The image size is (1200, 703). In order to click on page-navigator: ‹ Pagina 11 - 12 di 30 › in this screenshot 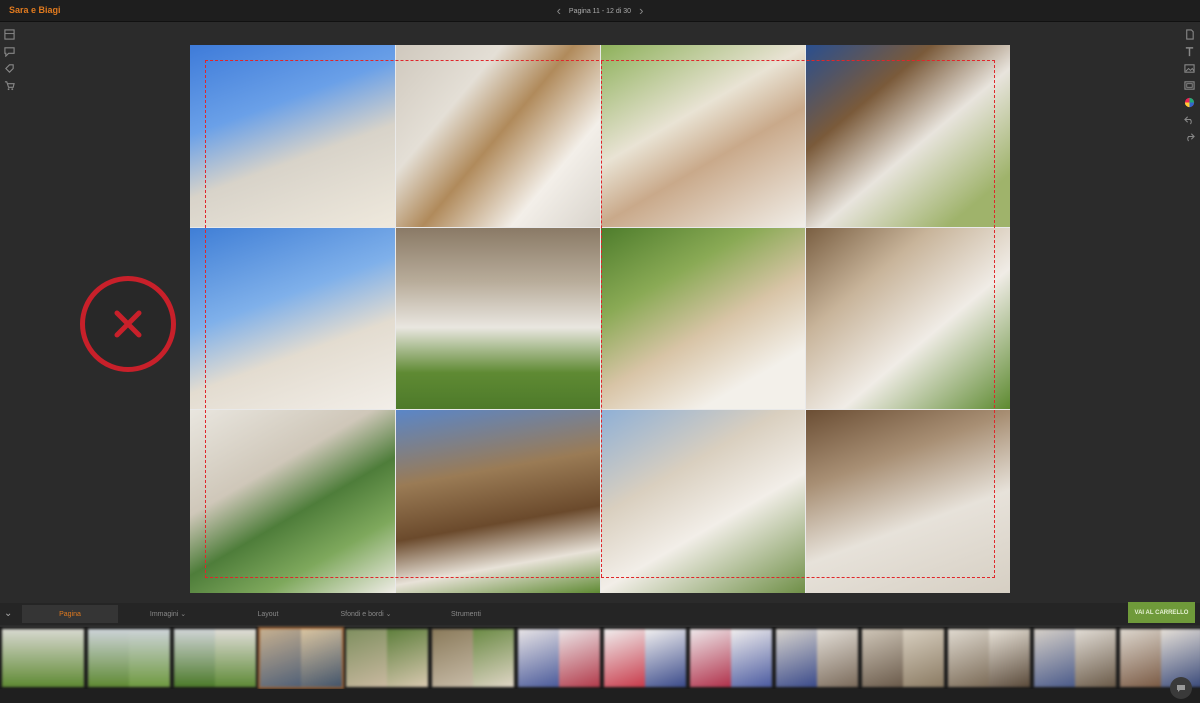, I will do `click(600, 11)`.